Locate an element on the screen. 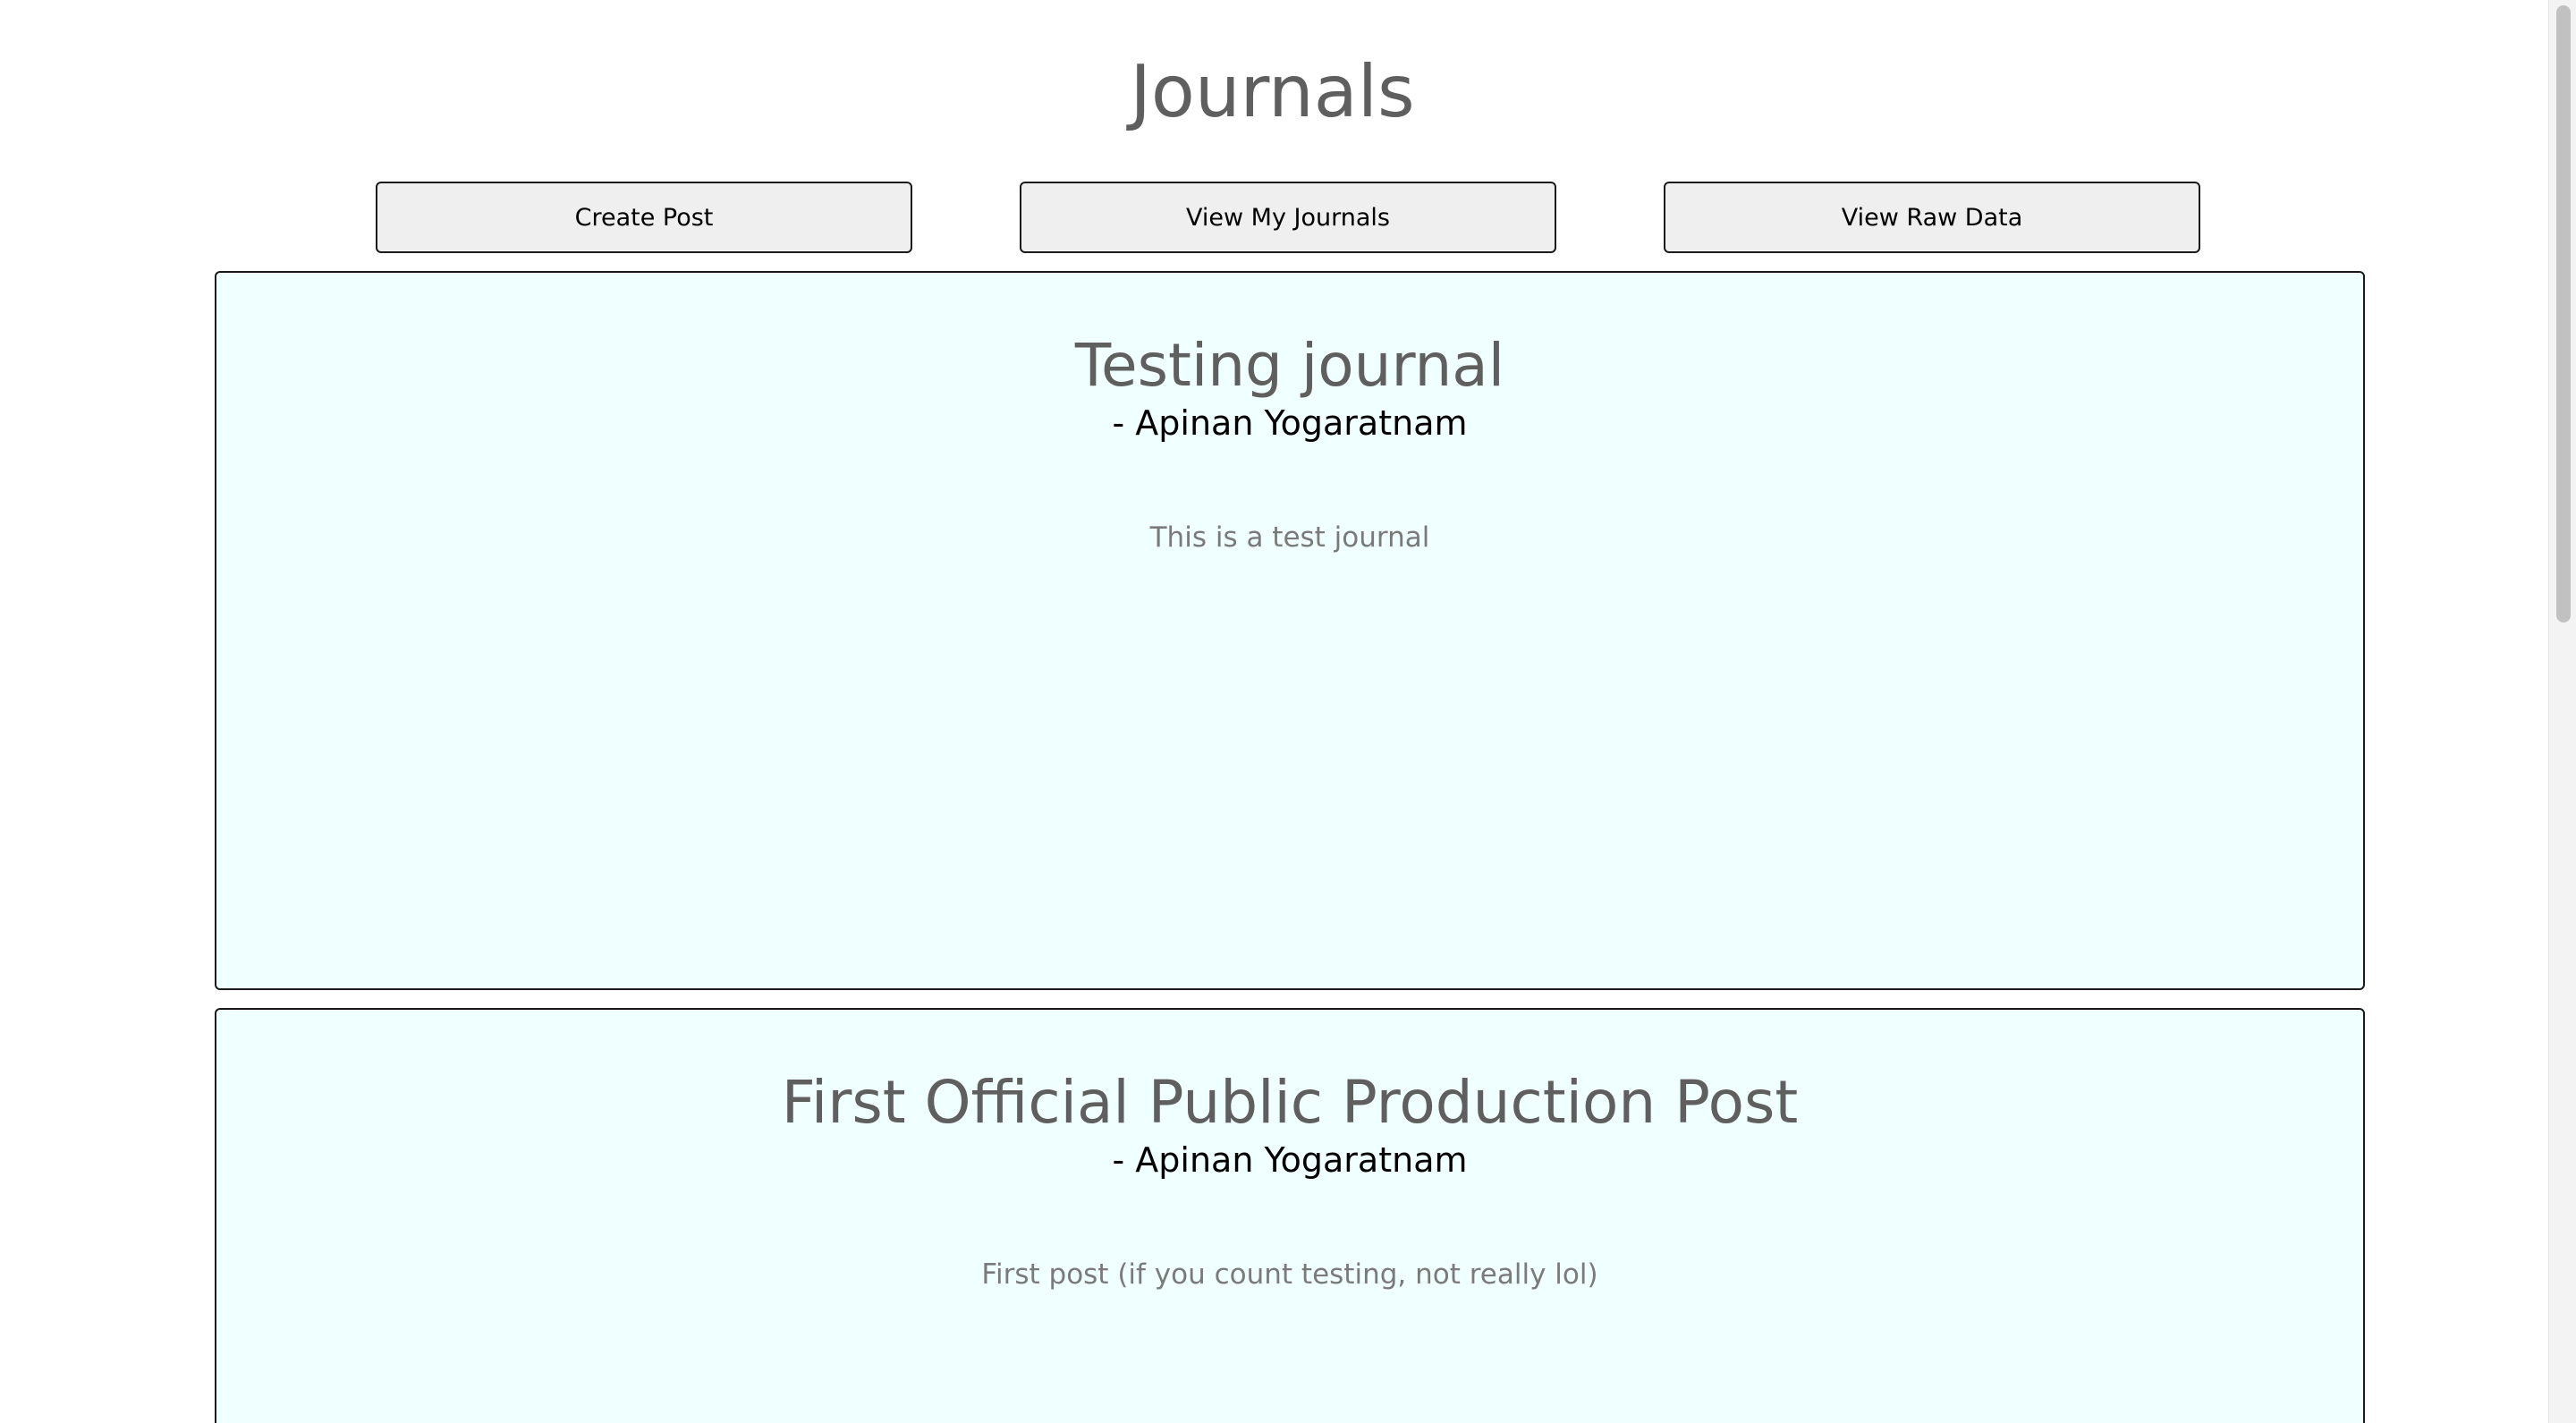 Image resolution: width=2576 pixels, height=1423 pixels. create-post-button: Create Post is located at coordinates (644, 217).